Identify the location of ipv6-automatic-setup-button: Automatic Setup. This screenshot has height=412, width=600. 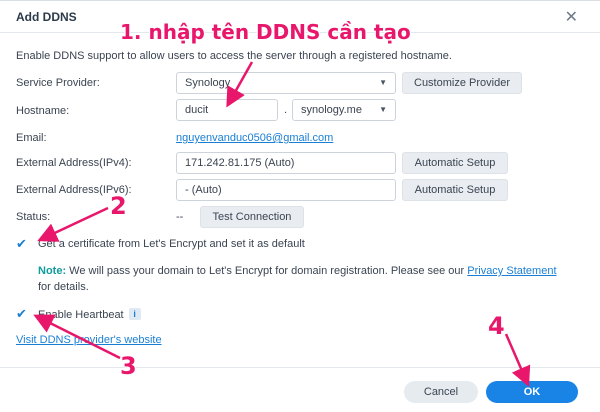
(455, 190).